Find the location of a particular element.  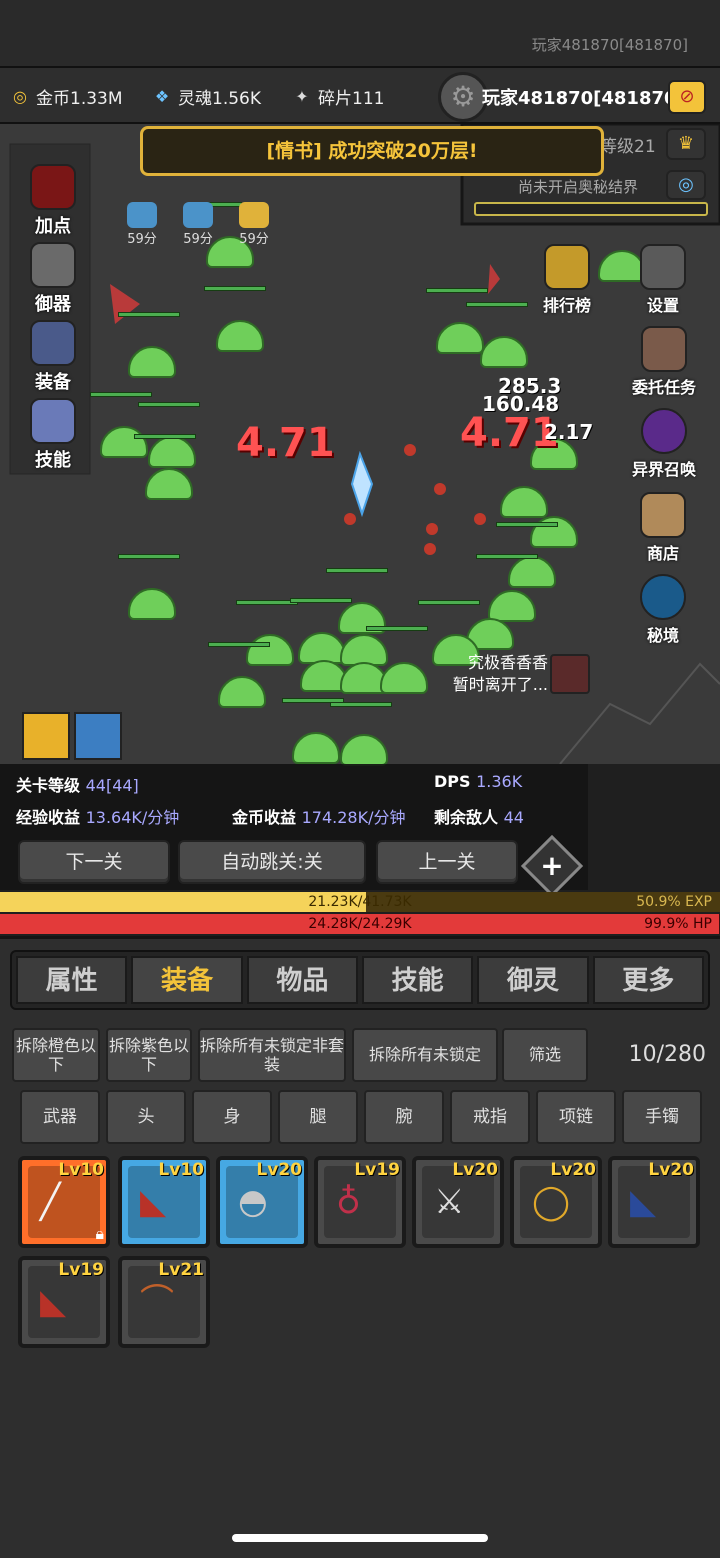

equipment-item: ◯ Lv20 is located at coordinates (556, 1202).